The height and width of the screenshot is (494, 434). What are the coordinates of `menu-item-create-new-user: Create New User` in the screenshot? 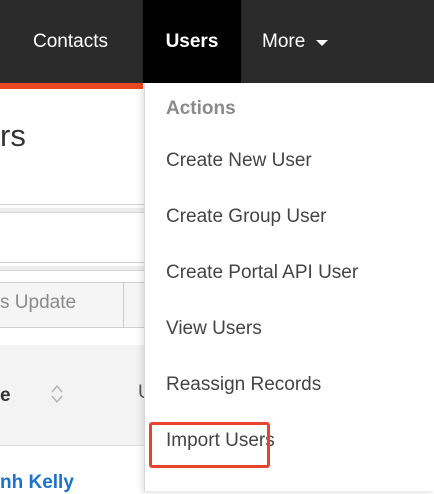 It's located at (239, 161).